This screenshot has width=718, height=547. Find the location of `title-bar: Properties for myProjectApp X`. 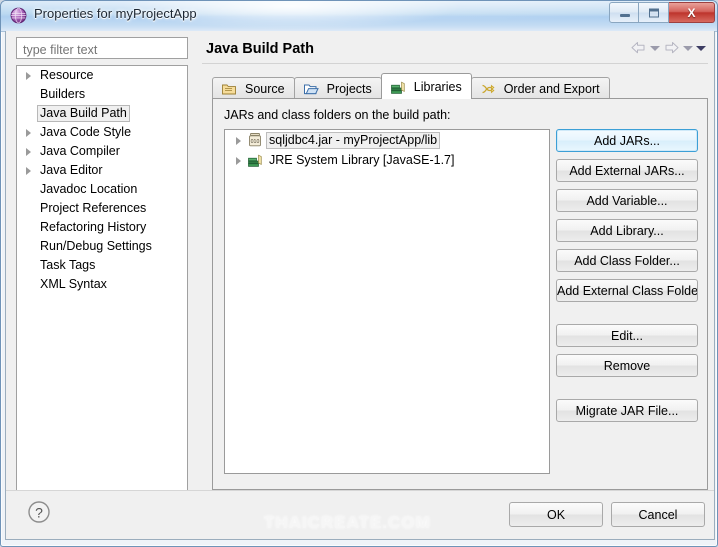

title-bar: Properties for myProjectApp X is located at coordinates (359, 16).